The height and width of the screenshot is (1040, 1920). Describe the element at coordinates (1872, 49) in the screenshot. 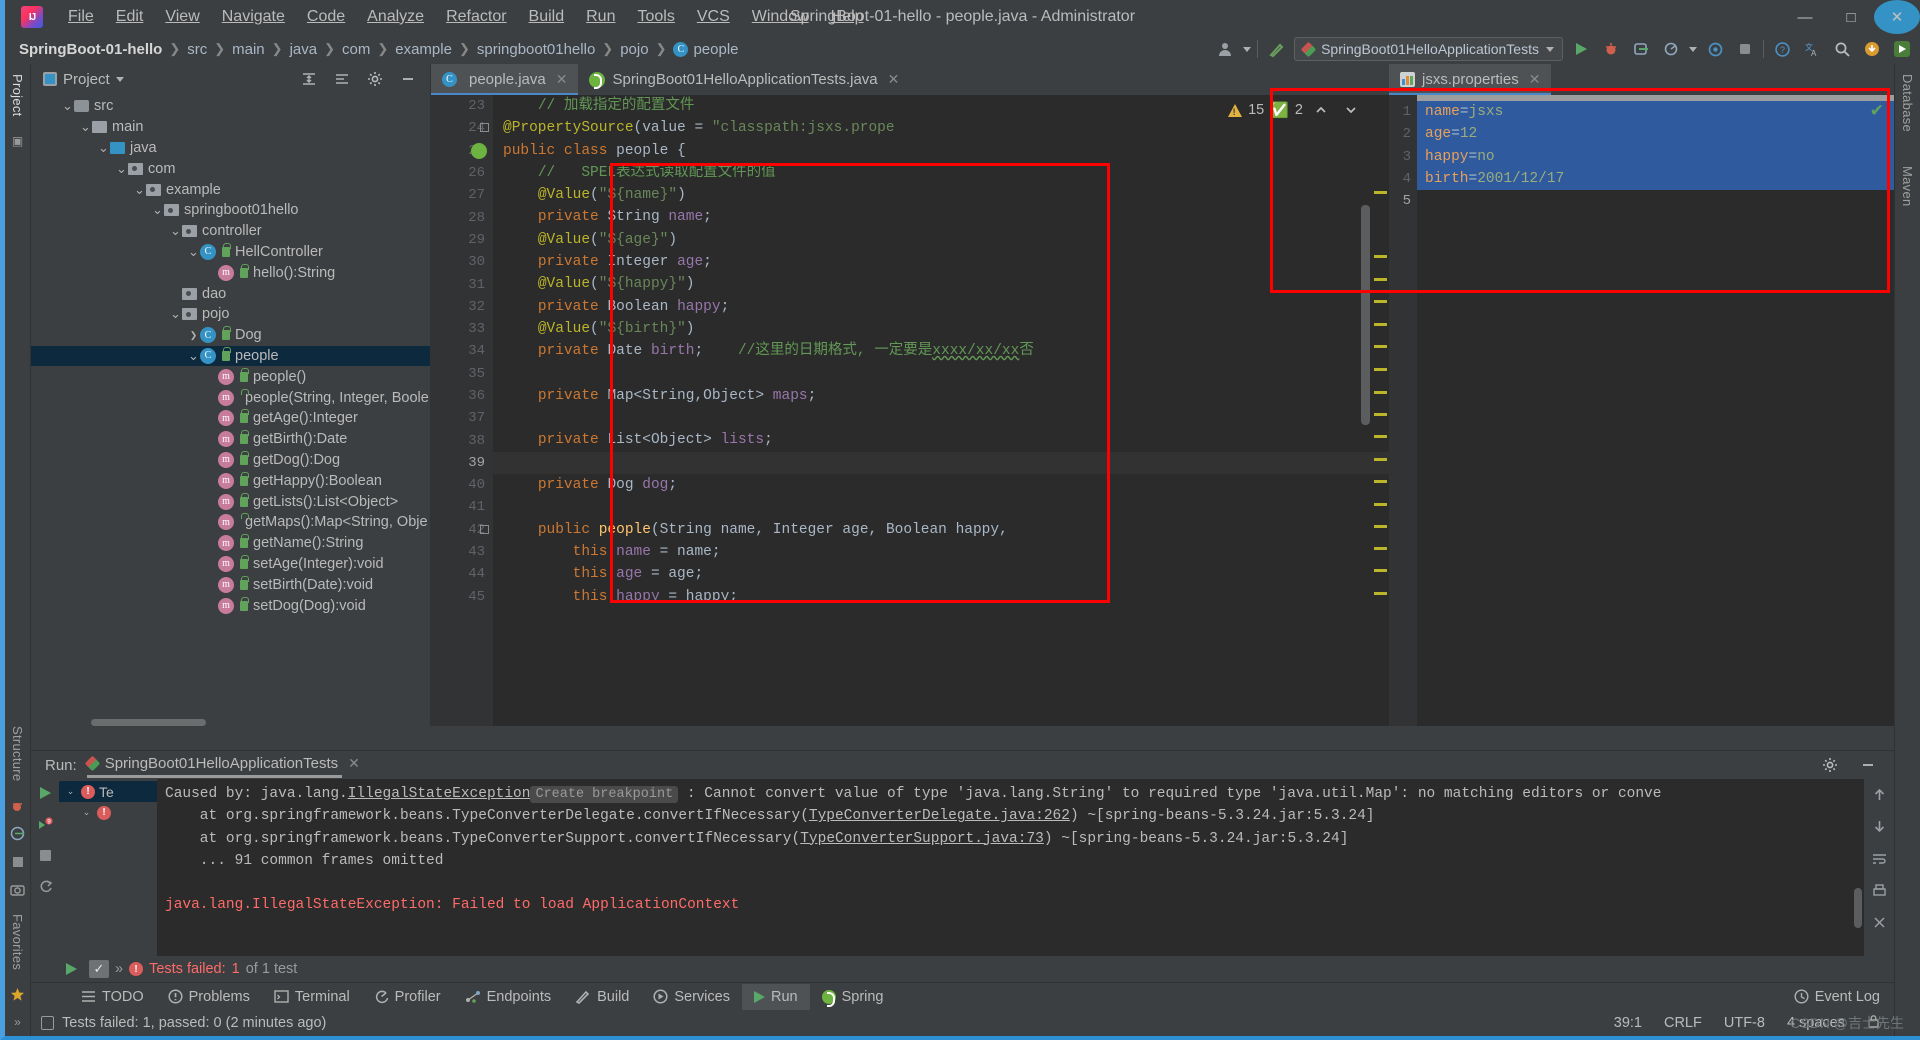

I see `updates-icon` at that location.